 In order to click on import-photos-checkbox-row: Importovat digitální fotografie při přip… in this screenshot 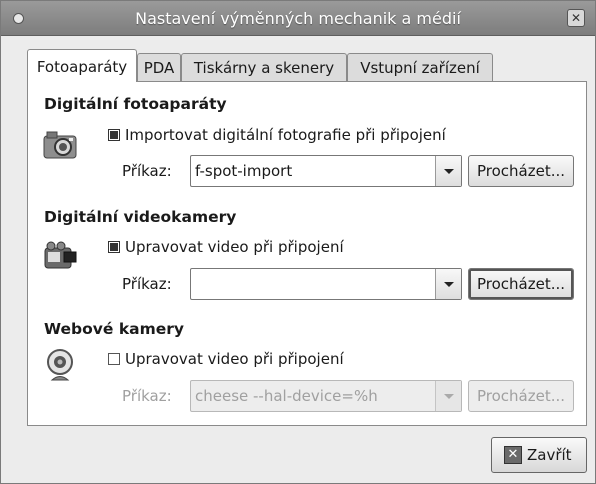, I will do `click(277, 135)`.